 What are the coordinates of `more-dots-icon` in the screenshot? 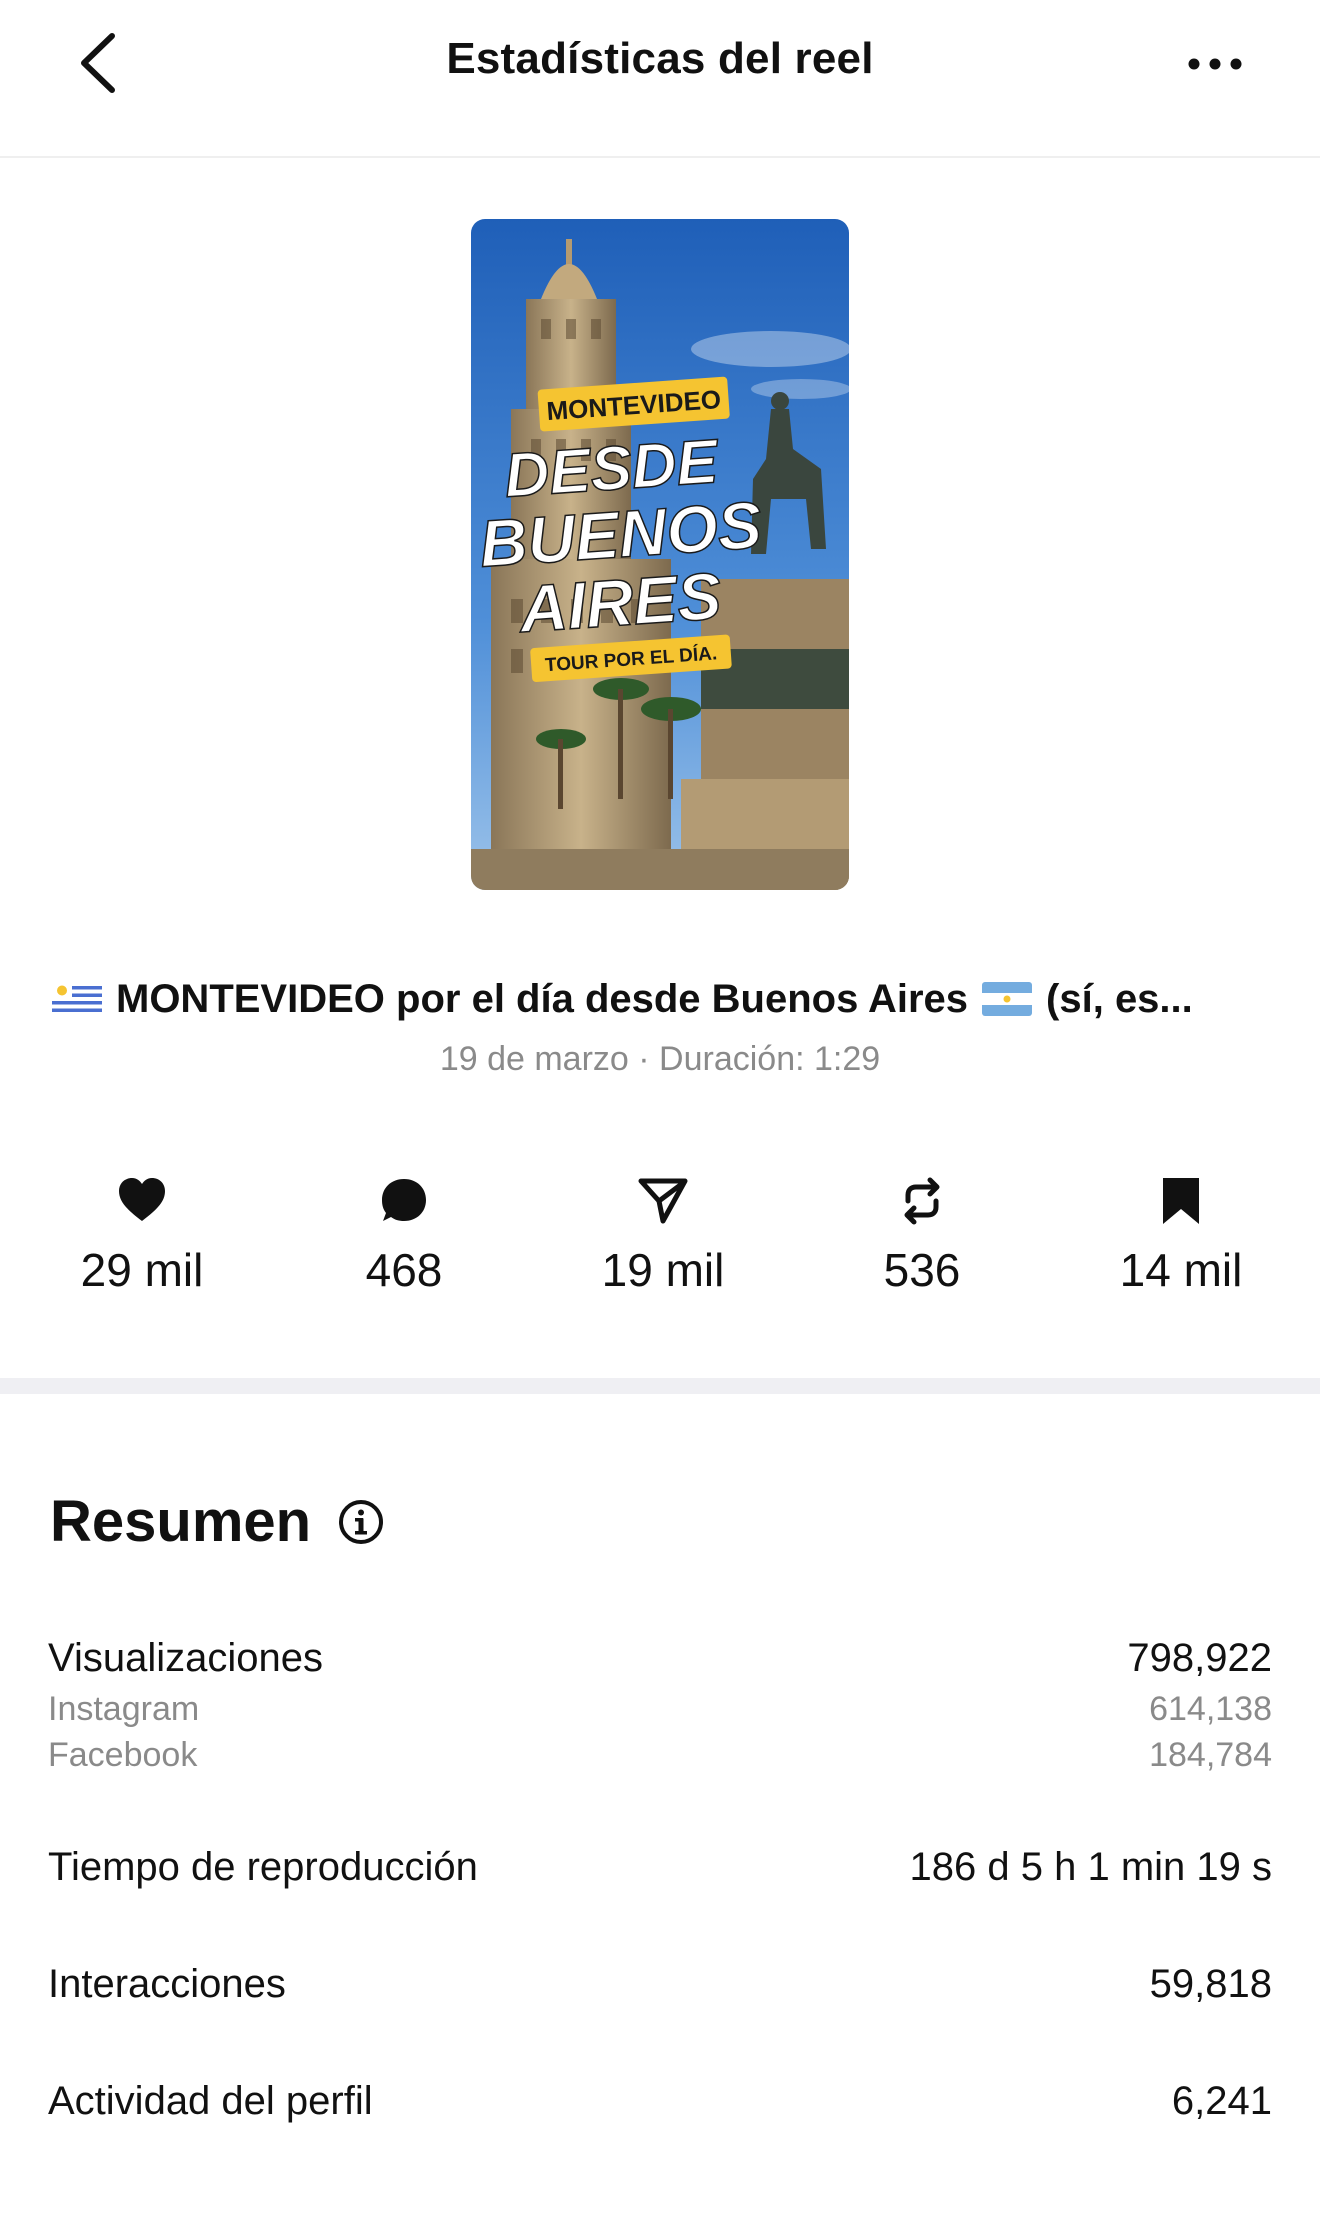 It's located at (1215, 64).